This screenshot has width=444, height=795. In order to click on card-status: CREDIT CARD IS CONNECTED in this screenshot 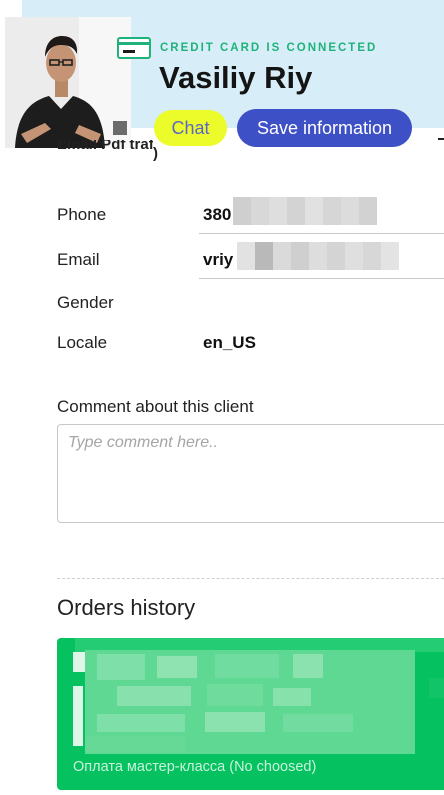, I will do `click(247, 48)`.